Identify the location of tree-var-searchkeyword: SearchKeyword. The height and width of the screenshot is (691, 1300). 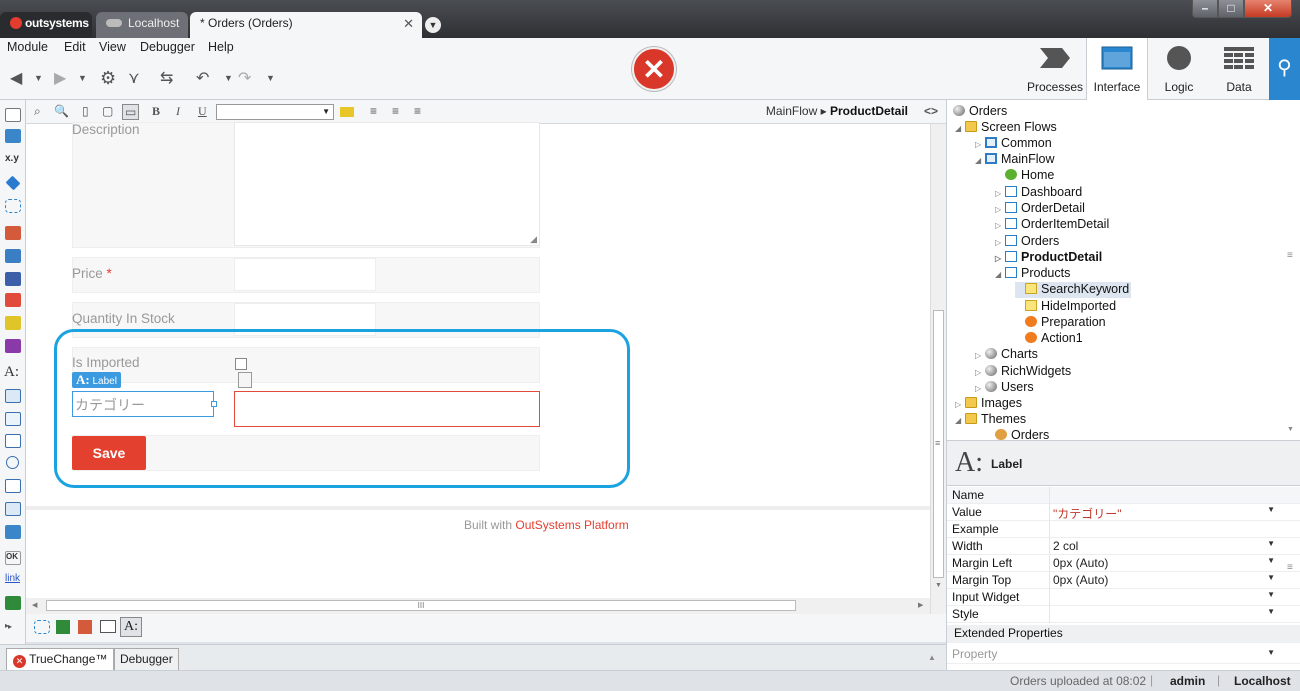
(1073, 290).